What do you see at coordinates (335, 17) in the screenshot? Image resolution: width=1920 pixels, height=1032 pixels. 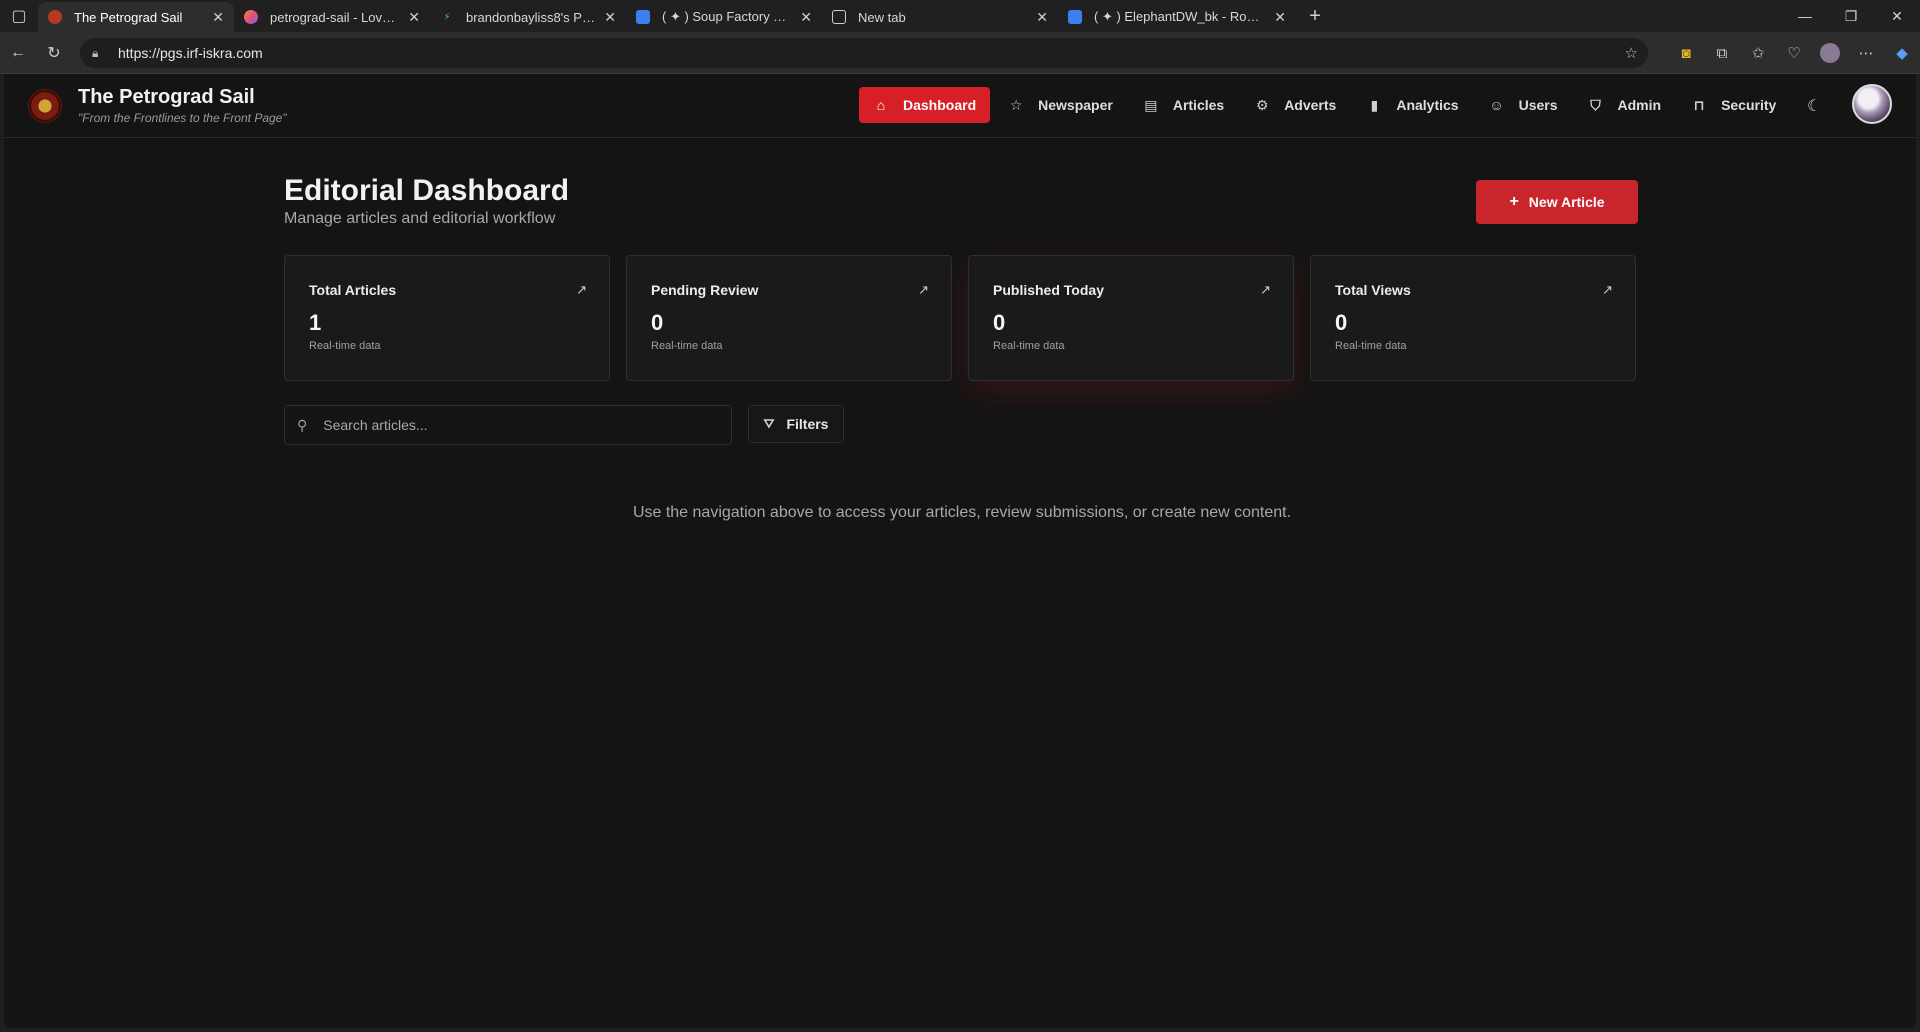 I see `tab-title: petrograd-sail - Lovable` at bounding box center [335, 17].